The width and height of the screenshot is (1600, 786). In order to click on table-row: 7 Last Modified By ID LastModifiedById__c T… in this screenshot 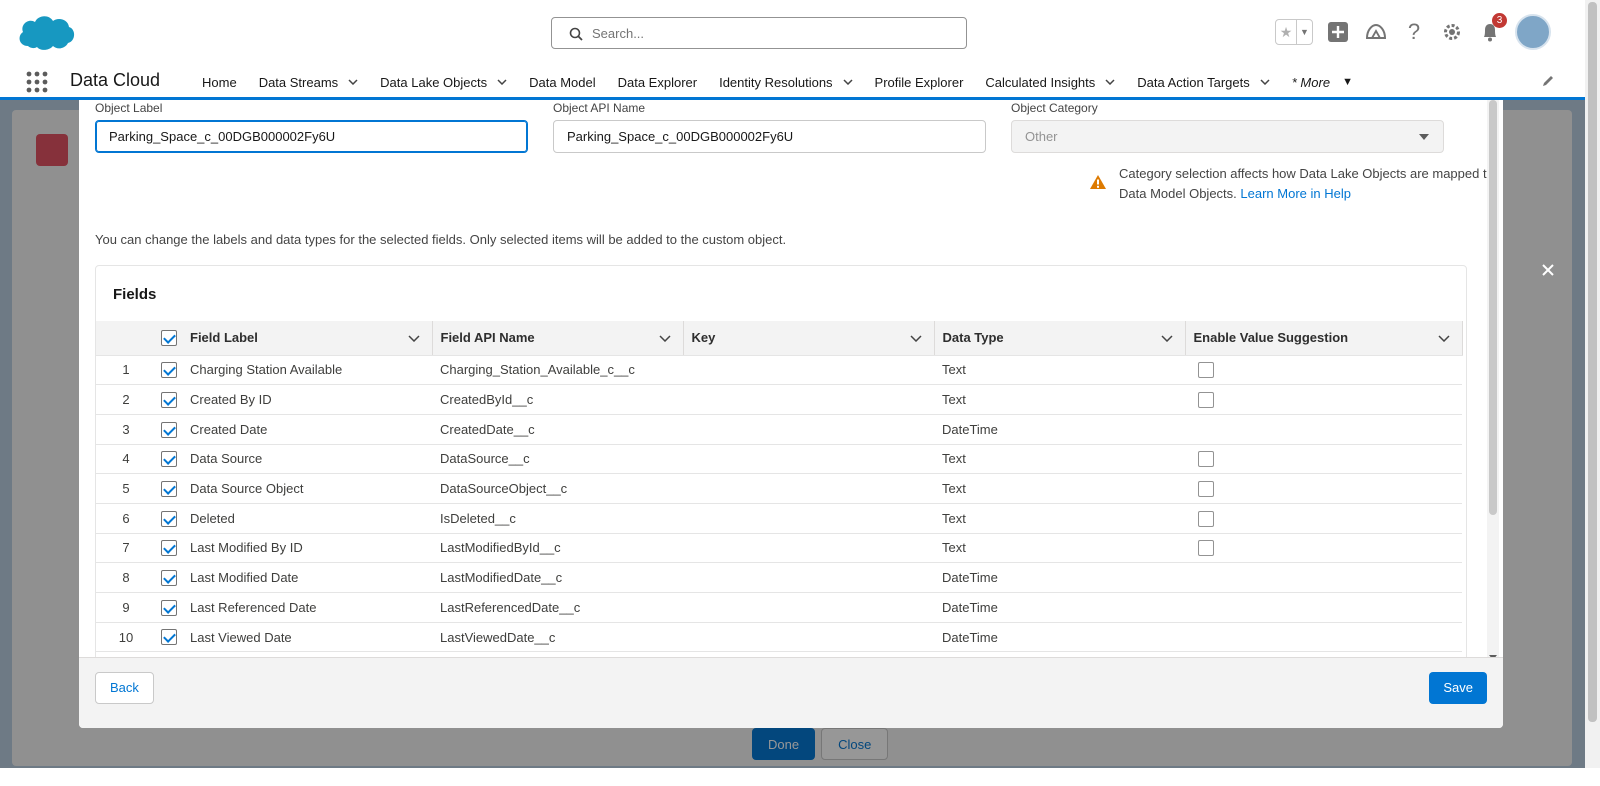, I will do `click(779, 548)`.